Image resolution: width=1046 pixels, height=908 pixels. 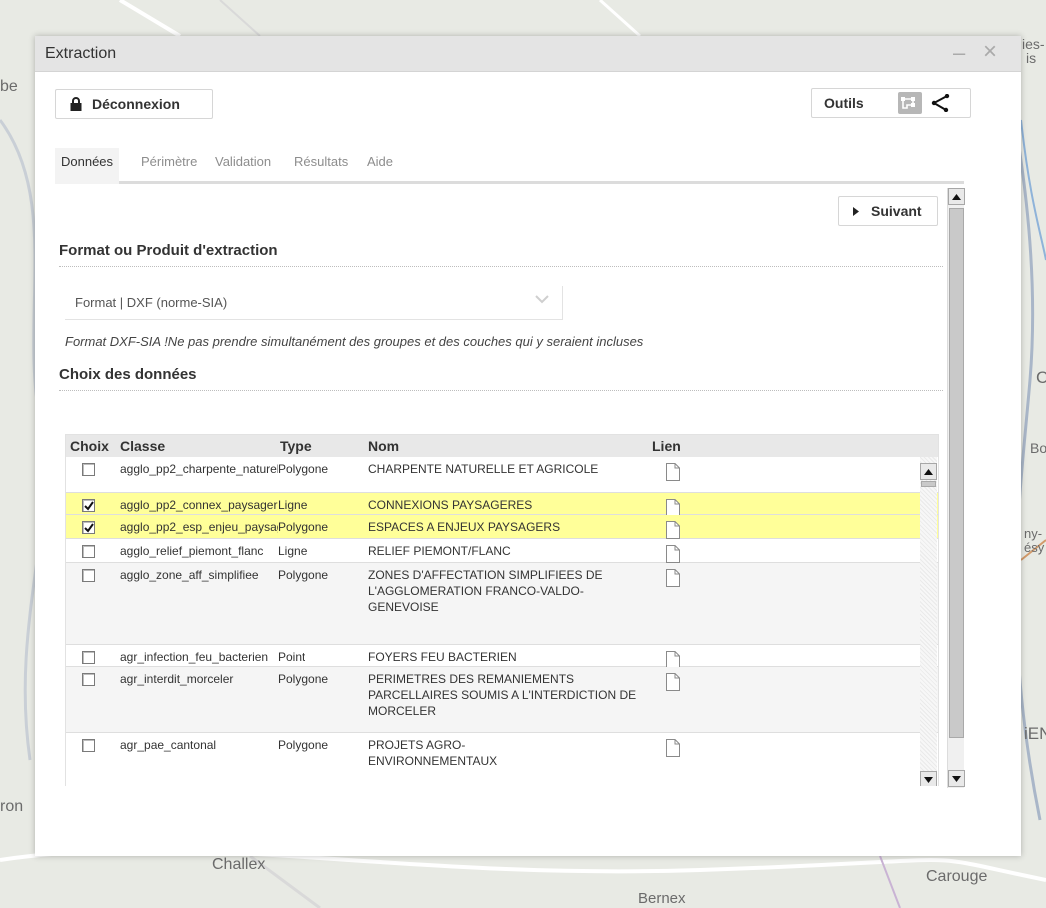 What do you see at coordinates (9, 86) in the screenshot?
I see `map-label: be` at bounding box center [9, 86].